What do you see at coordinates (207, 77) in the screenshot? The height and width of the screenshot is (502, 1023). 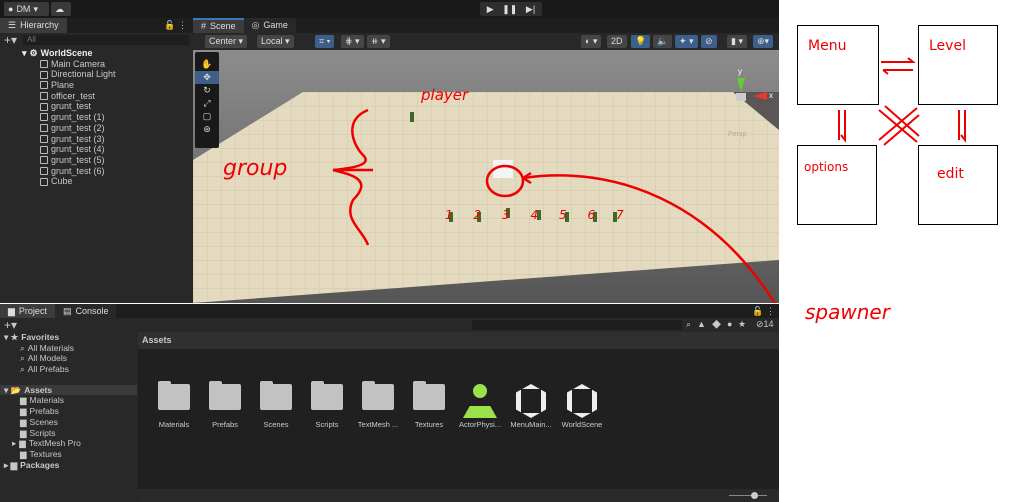 I see `move-tool-icon: ✥` at bounding box center [207, 77].